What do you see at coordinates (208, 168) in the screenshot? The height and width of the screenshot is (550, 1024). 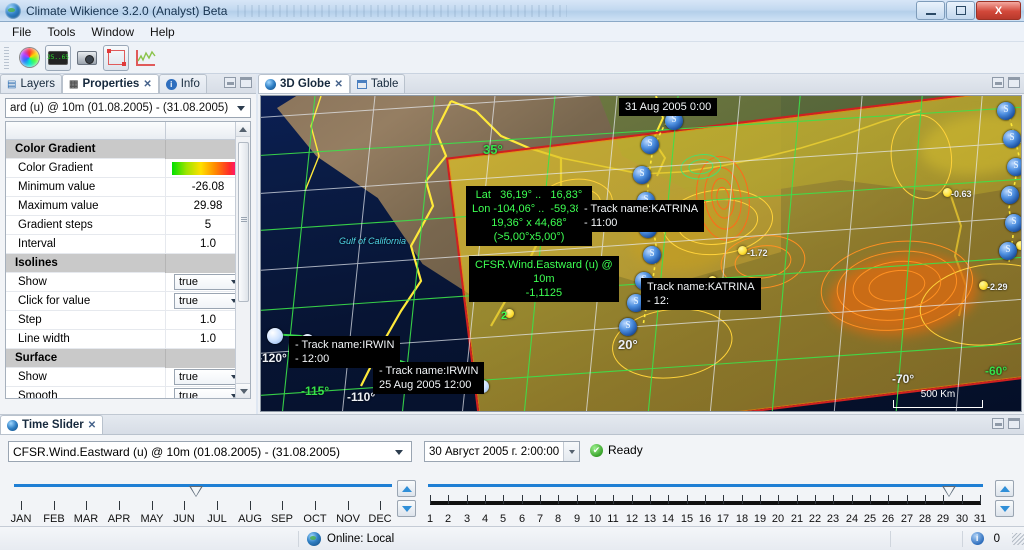 I see `color-gradient-swatch` at bounding box center [208, 168].